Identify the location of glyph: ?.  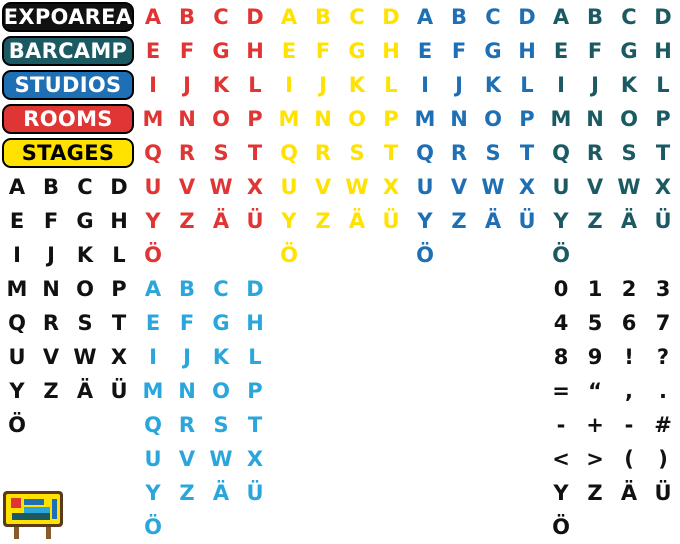
(663, 357).